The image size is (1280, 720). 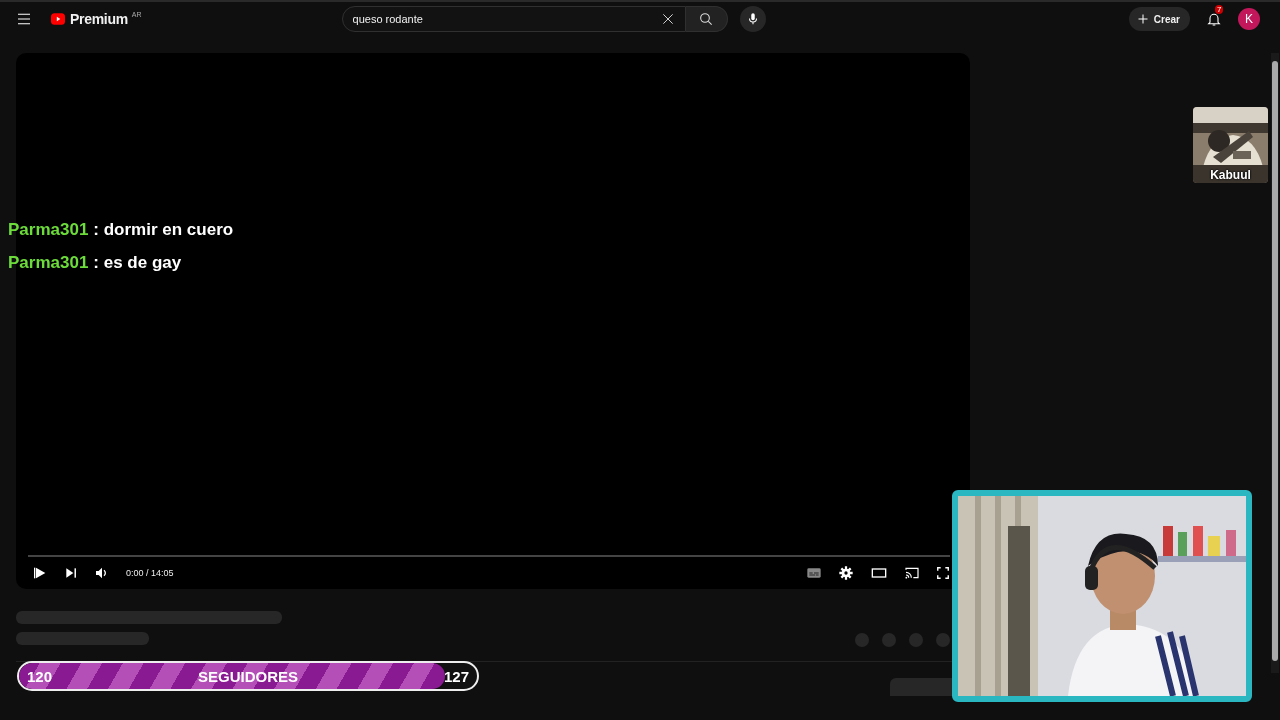 I want to click on chat-message: : es de gay, so click(x=137, y=263).